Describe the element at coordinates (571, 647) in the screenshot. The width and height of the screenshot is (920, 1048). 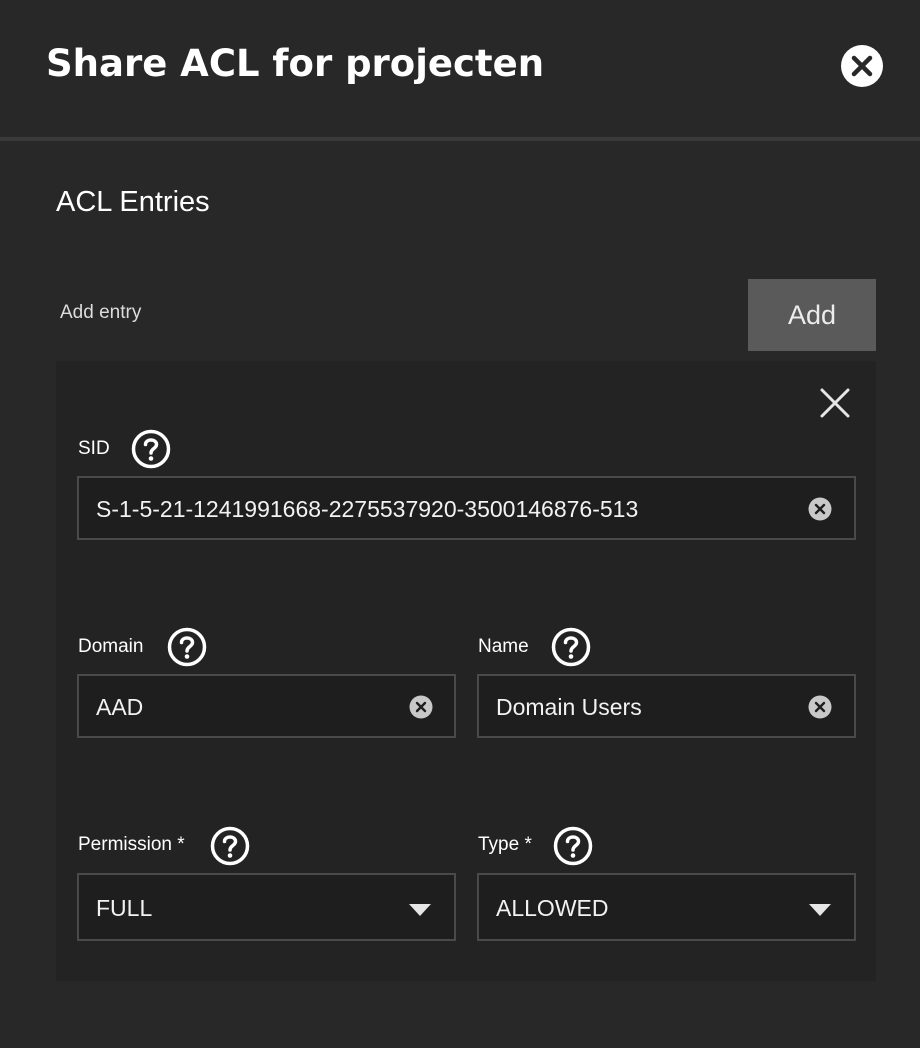
I see `name-help-icon` at that location.